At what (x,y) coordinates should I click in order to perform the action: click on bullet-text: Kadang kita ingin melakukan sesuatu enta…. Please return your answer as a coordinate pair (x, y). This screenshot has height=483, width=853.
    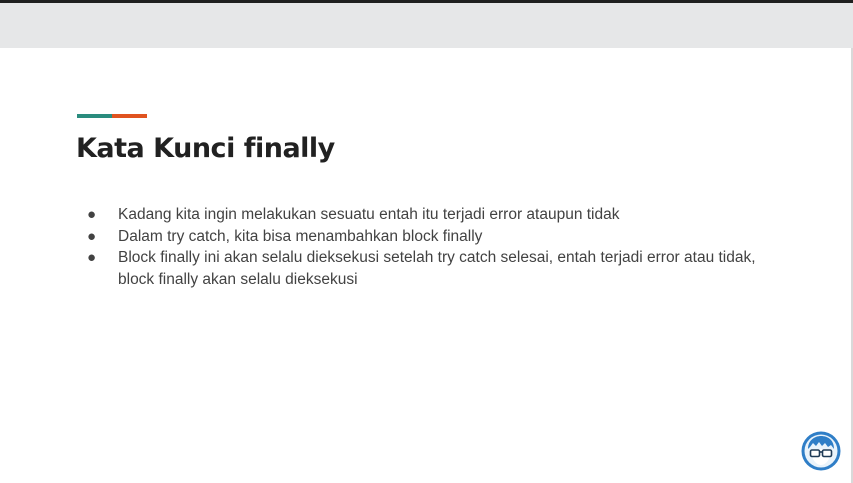
    Looking at the image, I should click on (369, 214).